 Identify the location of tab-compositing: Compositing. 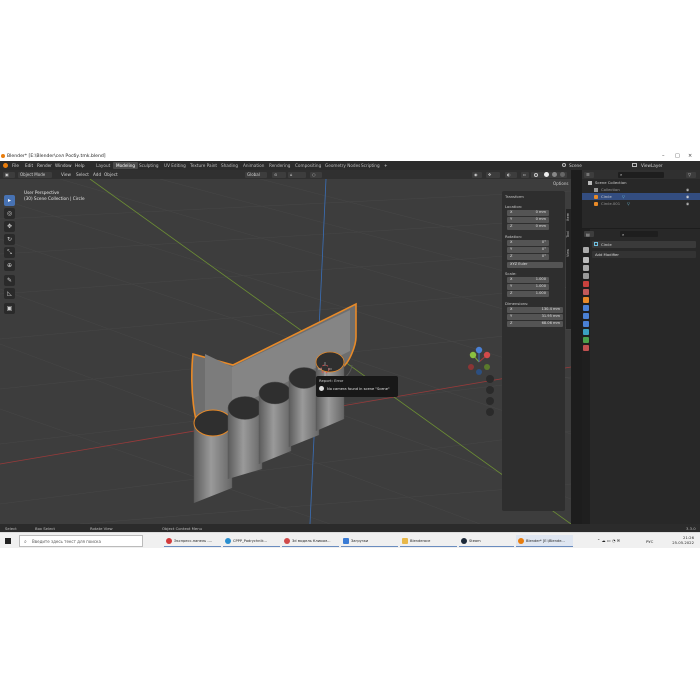
(308, 165).